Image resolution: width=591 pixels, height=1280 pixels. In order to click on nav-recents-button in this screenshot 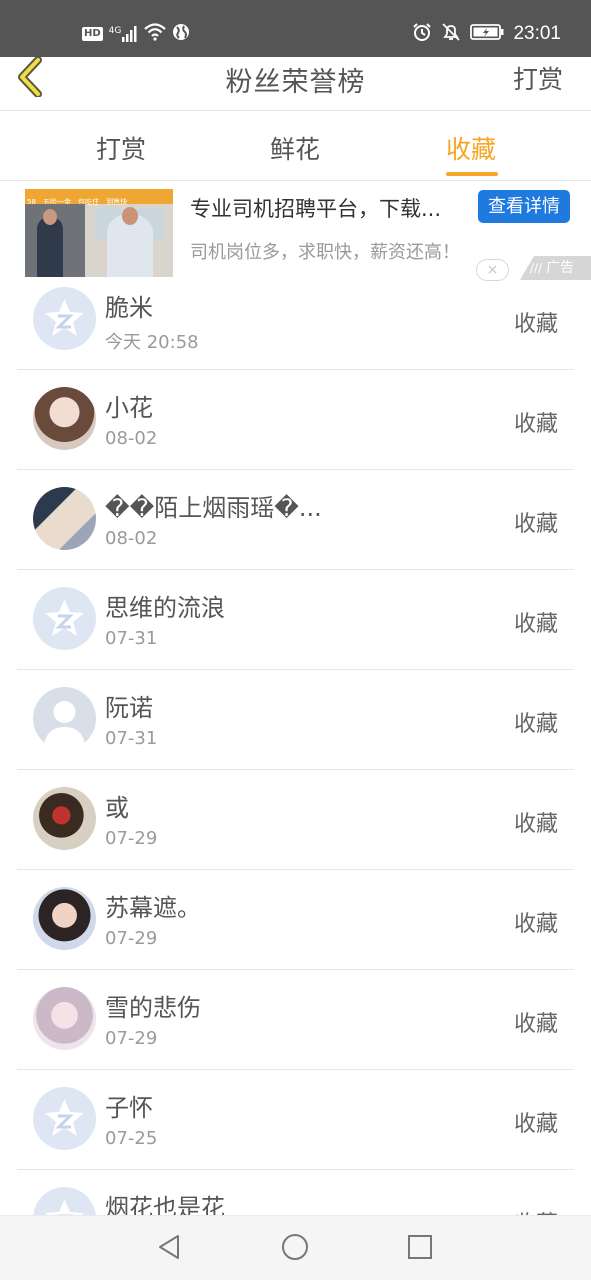, I will do `click(420, 1247)`.